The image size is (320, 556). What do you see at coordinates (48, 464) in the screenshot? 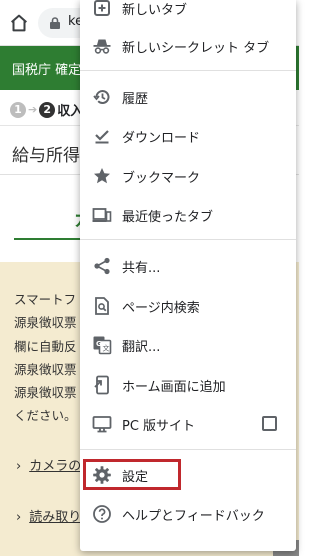
I see `camera-link: › カメラの` at bounding box center [48, 464].